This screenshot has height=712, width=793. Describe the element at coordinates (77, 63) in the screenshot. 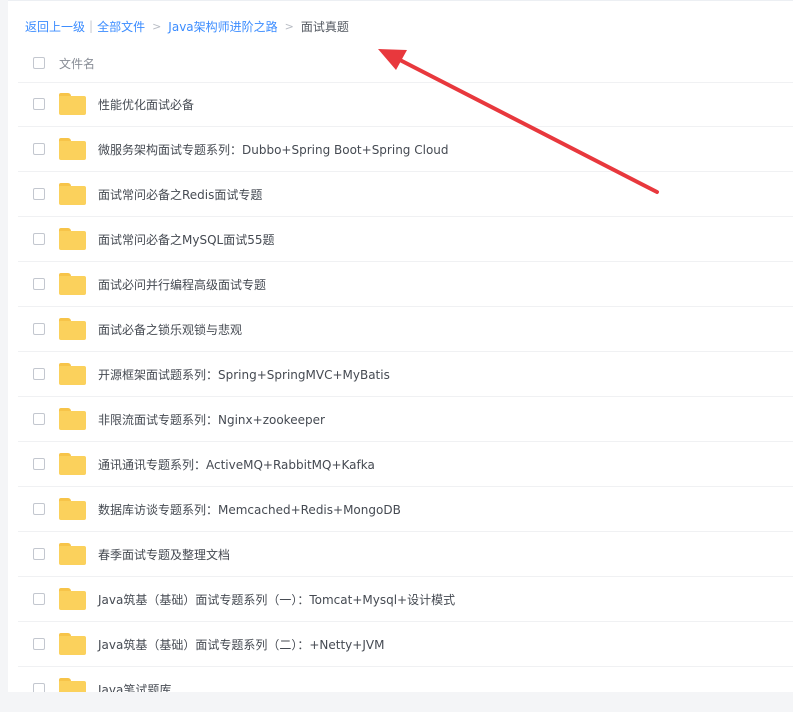

I see `filename-column-header: 文件名` at that location.